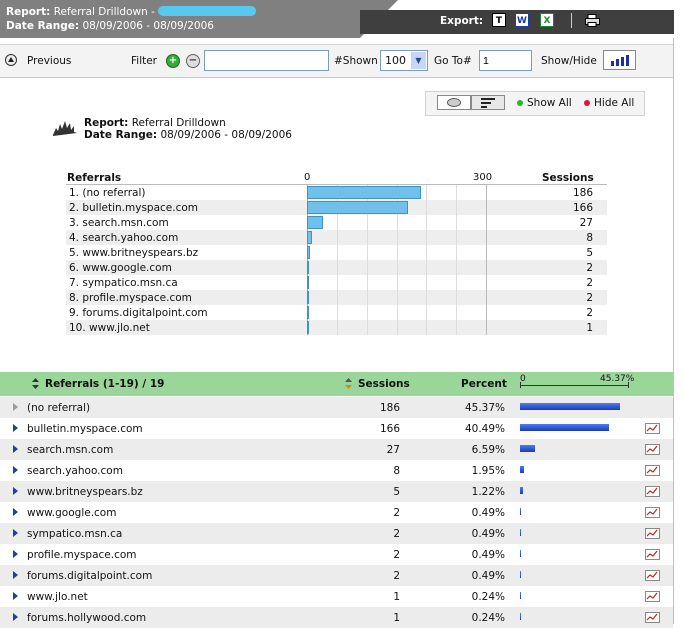 This screenshot has width=684, height=628. I want to click on referral-name: www.jlo.net, so click(57, 597).